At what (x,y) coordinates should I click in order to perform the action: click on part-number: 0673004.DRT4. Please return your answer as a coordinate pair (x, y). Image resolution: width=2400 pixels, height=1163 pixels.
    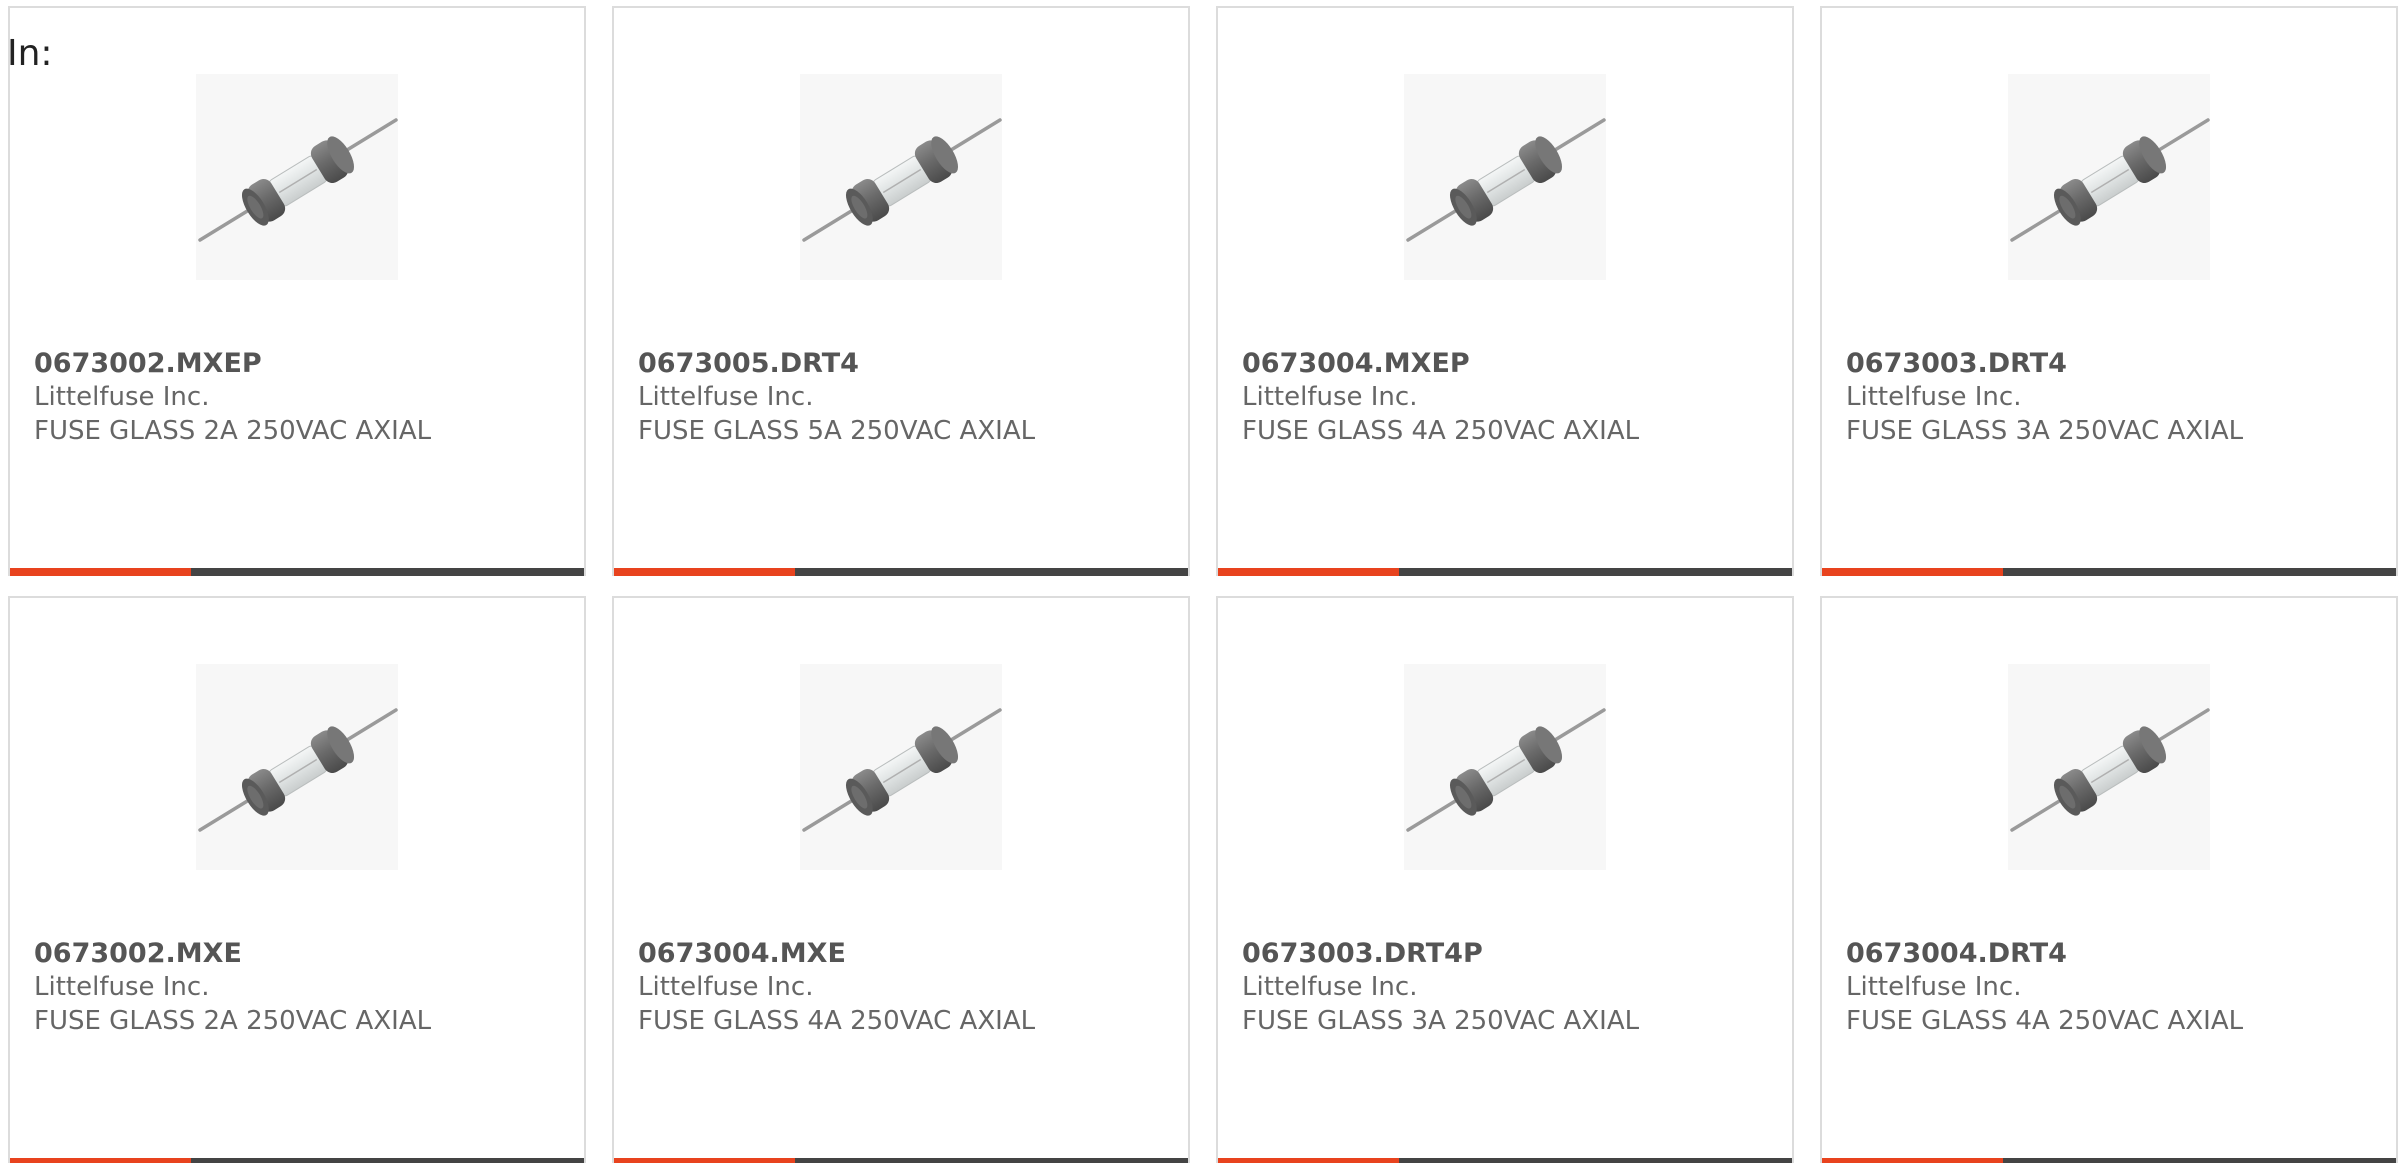
    Looking at the image, I should click on (1956, 953).